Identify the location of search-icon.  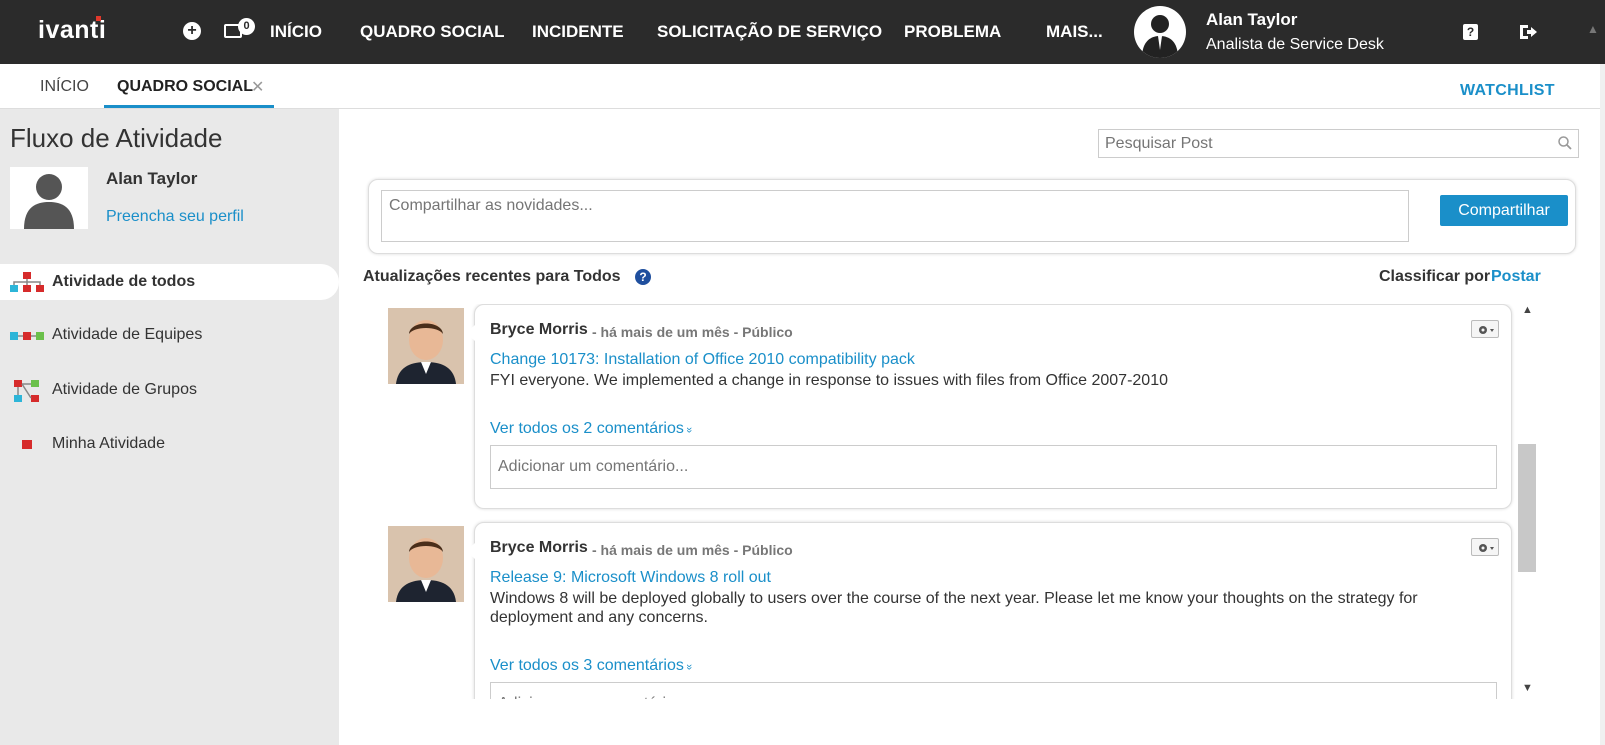
(1565, 143).